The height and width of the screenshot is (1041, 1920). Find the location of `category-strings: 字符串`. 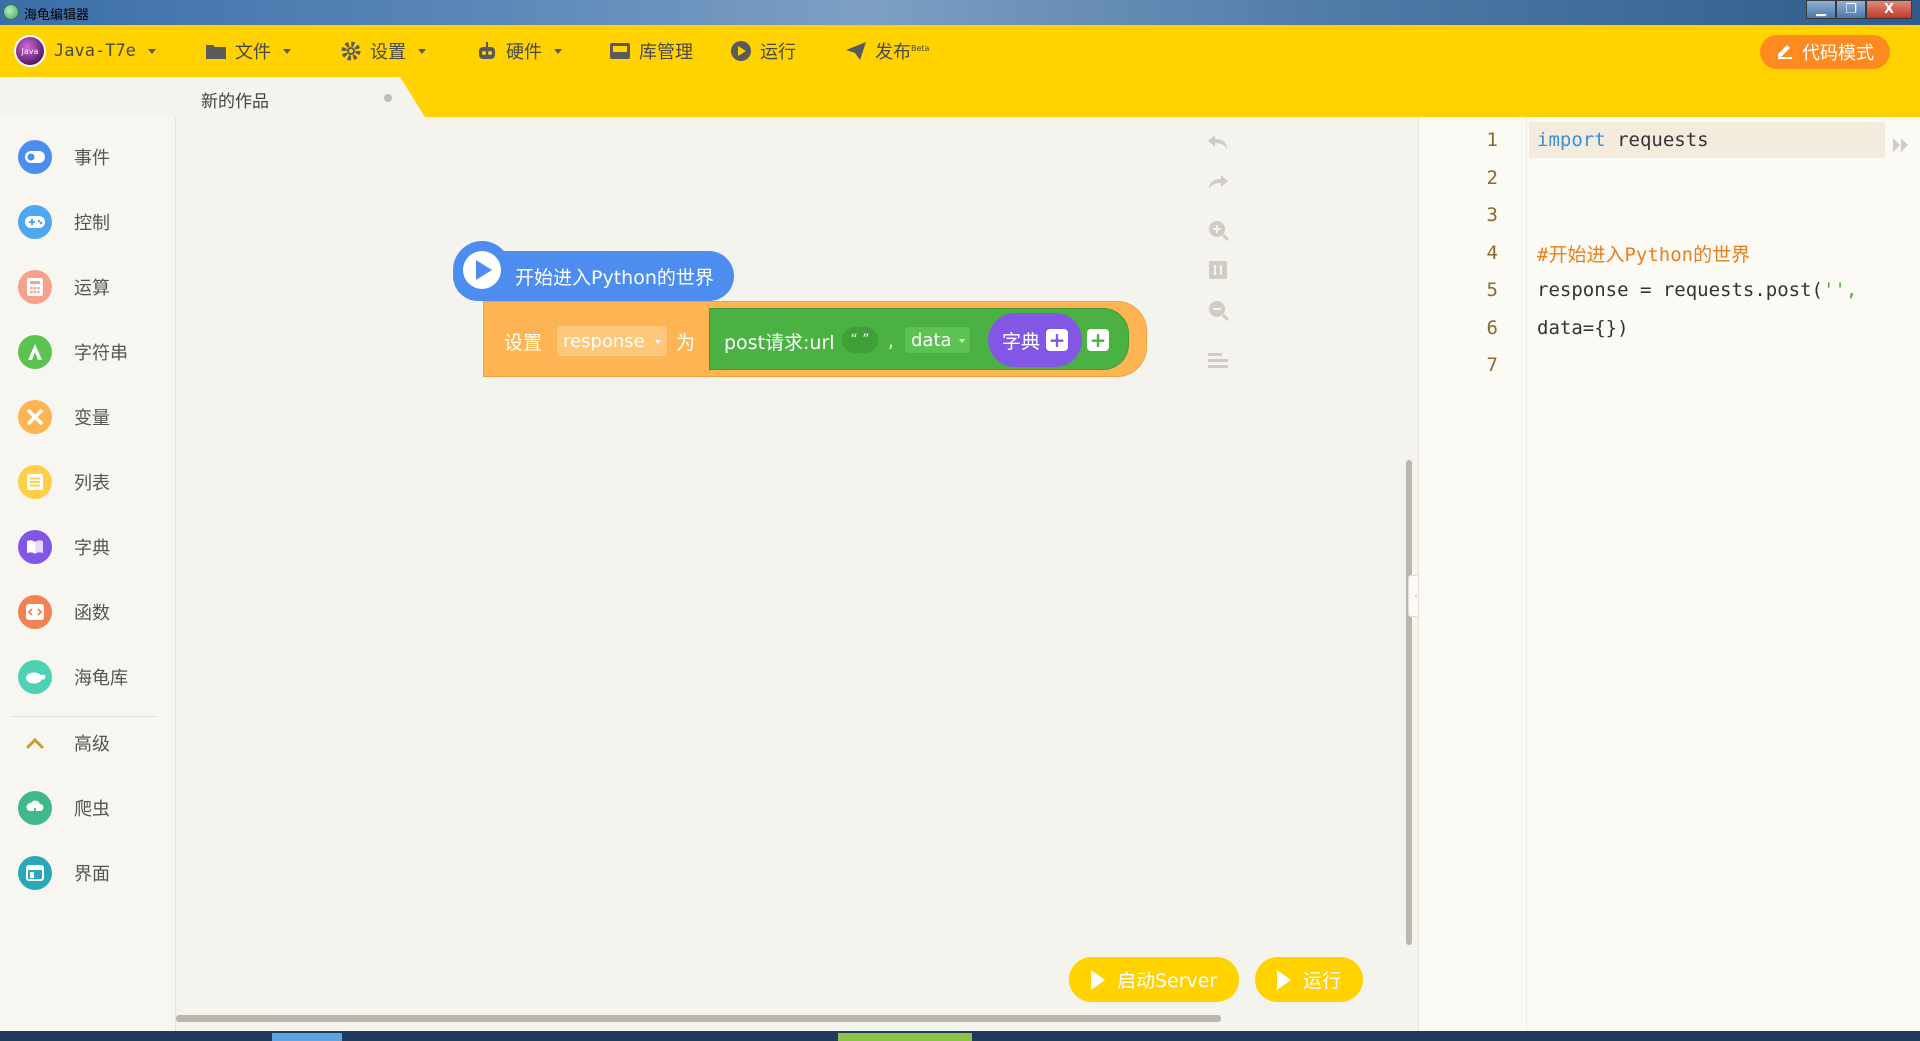

category-strings: 字符串 is located at coordinates (93, 352).